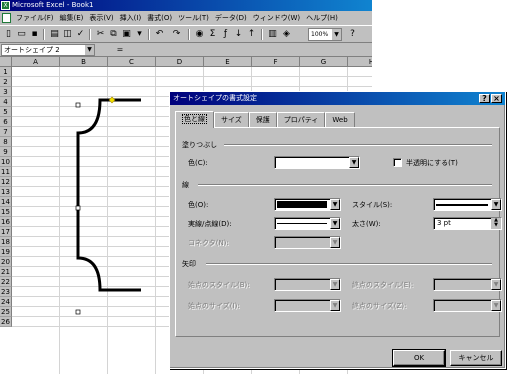  What do you see at coordinates (397, 162) in the screenshot?
I see `semi-transparent-checkbox` at bounding box center [397, 162].